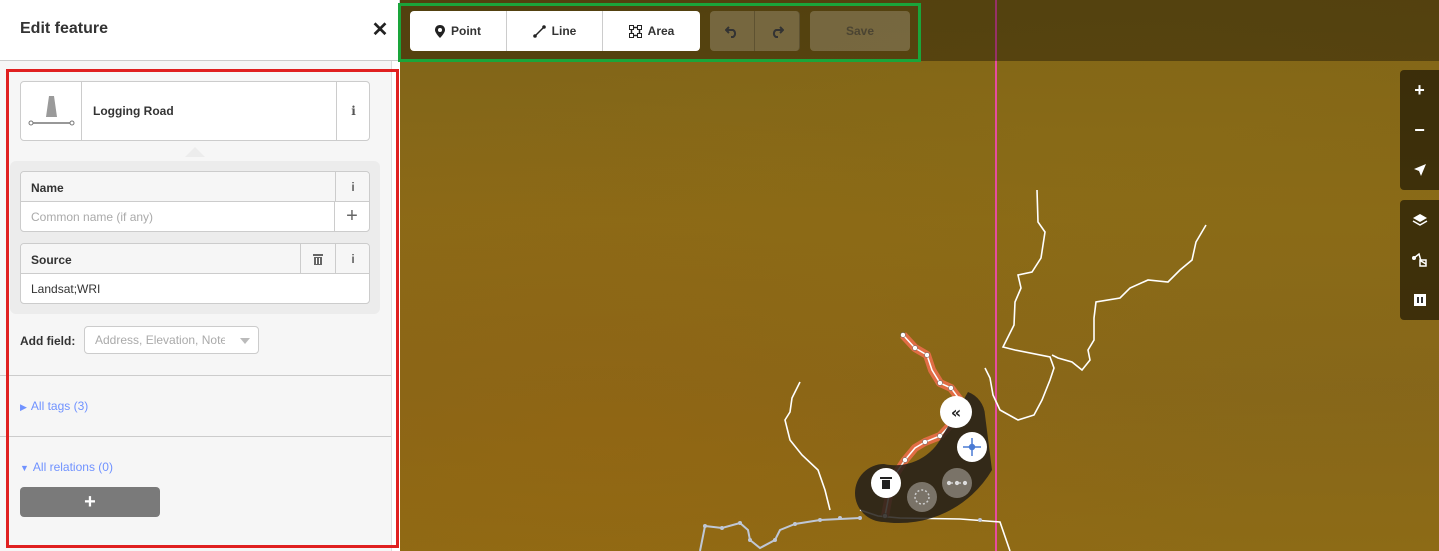 The width and height of the screenshot is (1439, 551). Describe the element at coordinates (51, 260) in the screenshot. I see `field-source-label-text: Source` at that location.